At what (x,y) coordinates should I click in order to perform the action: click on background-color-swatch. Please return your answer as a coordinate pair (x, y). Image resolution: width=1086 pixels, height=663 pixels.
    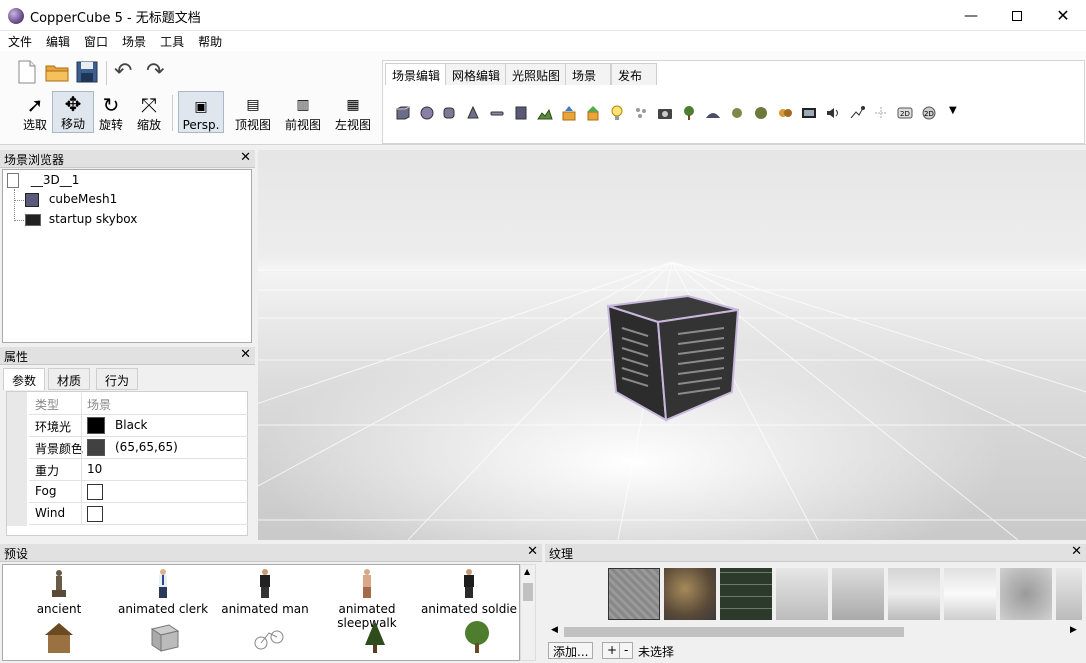
    Looking at the image, I should click on (96, 447).